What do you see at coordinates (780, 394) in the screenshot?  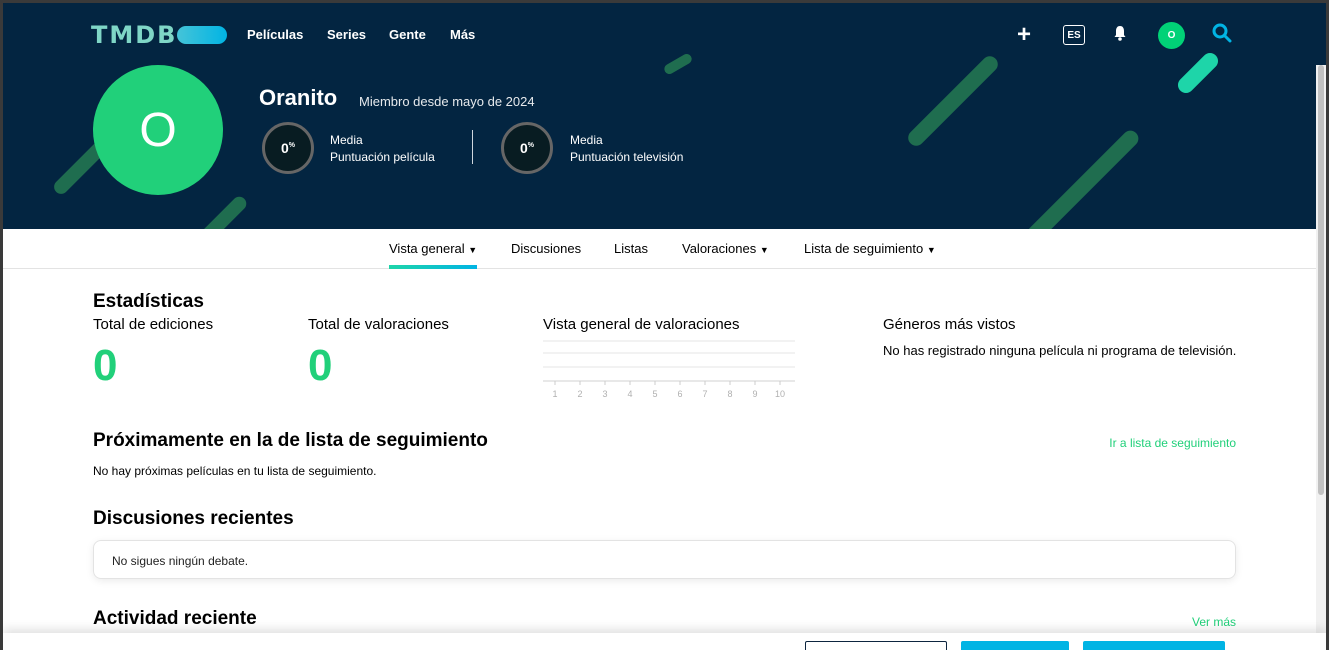 I see `axis-tick-label: 10` at bounding box center [780, 394].